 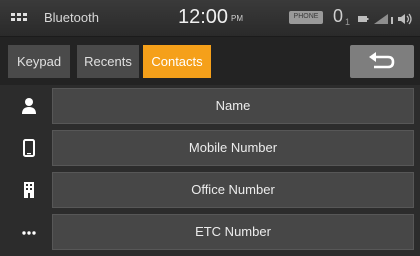 What do you see at coordinates (203, 17) in the screenshot?
I see `clock-time: 12:00` at bounding box center [203, 17].